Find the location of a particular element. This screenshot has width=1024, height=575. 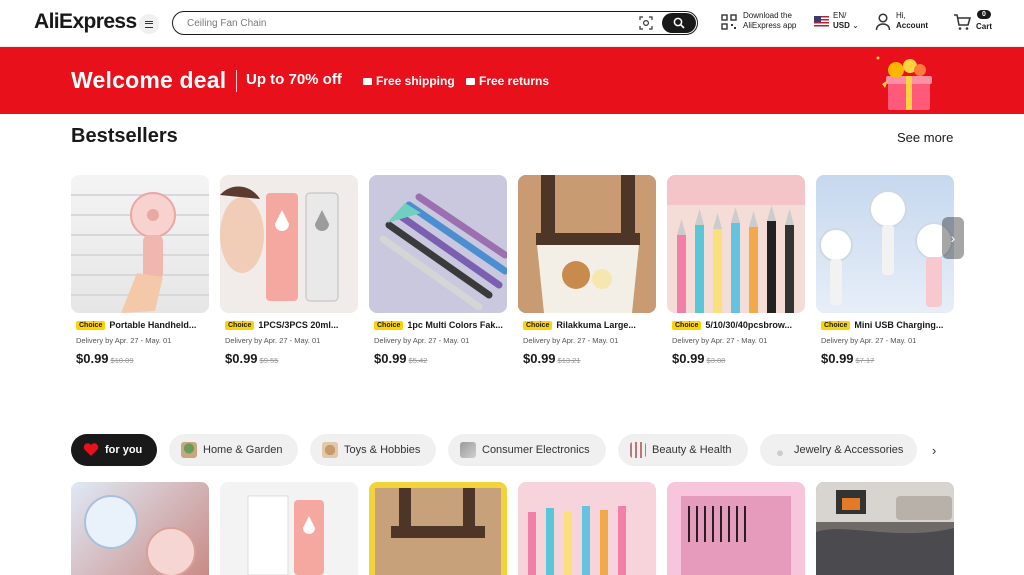

product-price: $0.99 $3.88 is located at coordinates (698, 358).